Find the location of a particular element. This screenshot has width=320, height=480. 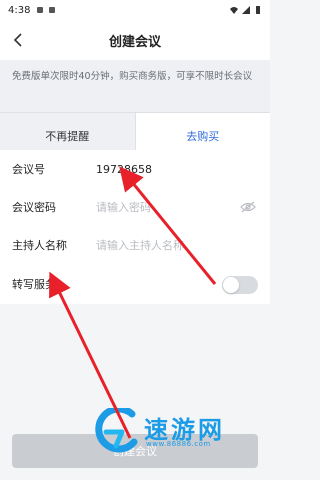

meeting-id-row: 会议号 19728658 is located at coordinates (135, 169).